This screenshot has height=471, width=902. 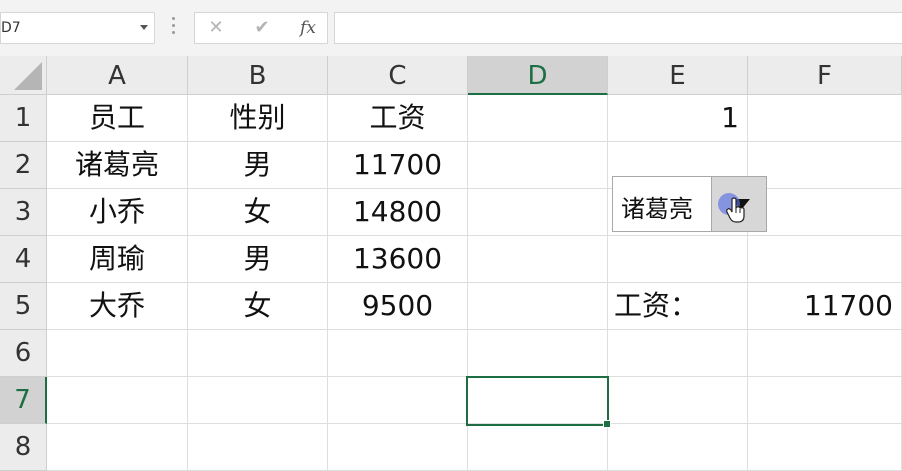 What do you see at coordinates (258, 400) in the screenshot?
I see `cell-b7` at bounding box center [258, 400].